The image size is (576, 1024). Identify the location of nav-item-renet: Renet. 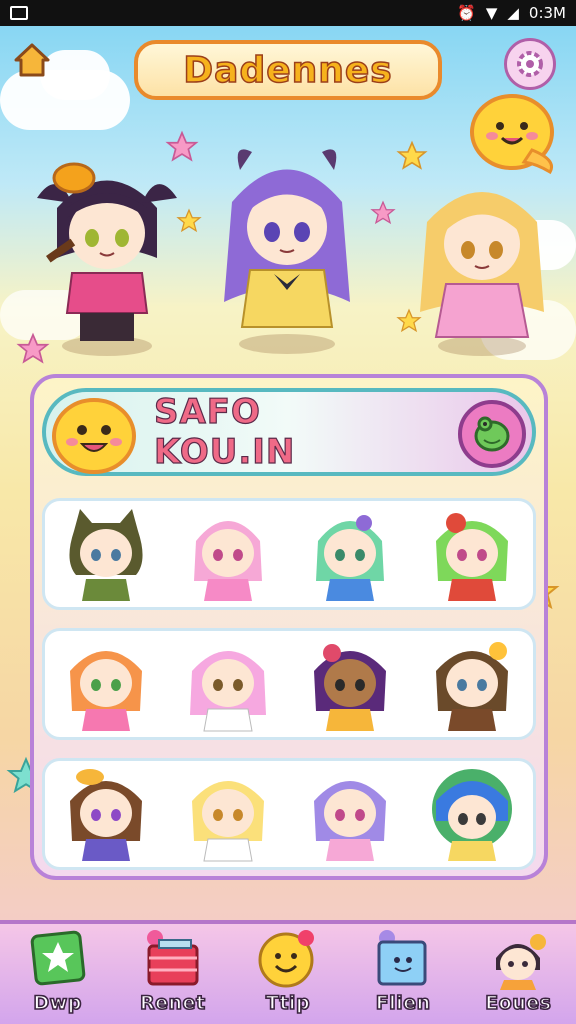
(173, 976).